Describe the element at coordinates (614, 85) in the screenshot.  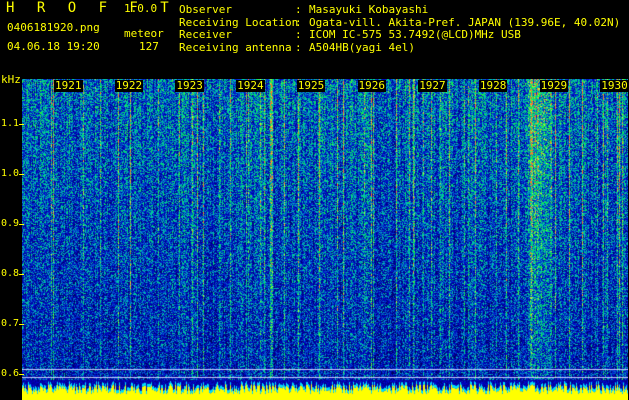
I see `x-tick-label: 1930` at that location.